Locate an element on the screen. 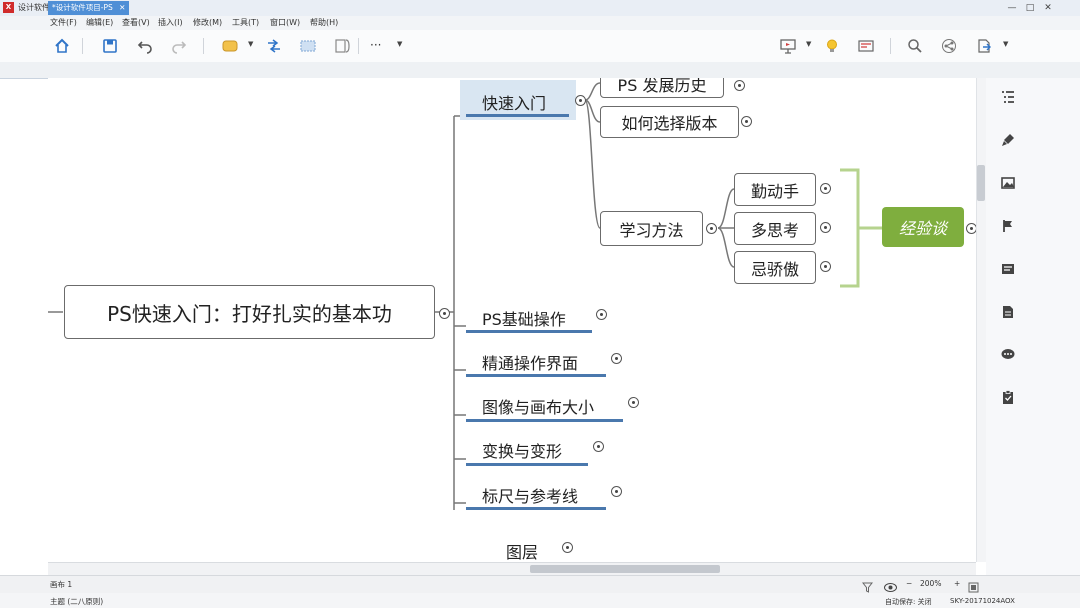 Image resolution: width=1080 pixels, height=608 pixels. branch-rulers-guides: 标尺与参考线 is located at coordinates (530, 495).